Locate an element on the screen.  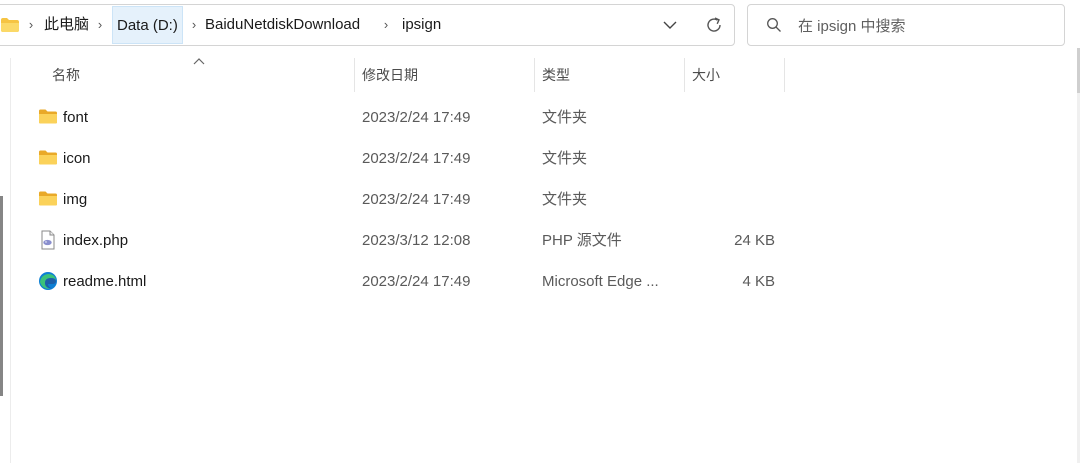
file-type: PHP 源文件 is located at coordinates (582, 240).